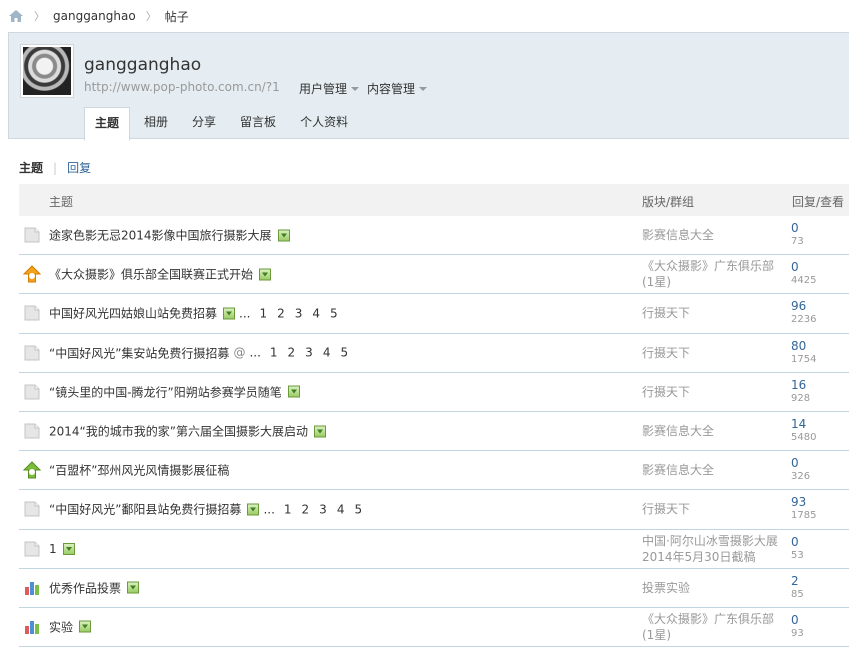  What do you see at coordinates (16, 16) in the screenshot?
I see `home-icon` at bounding box center [16, 16].